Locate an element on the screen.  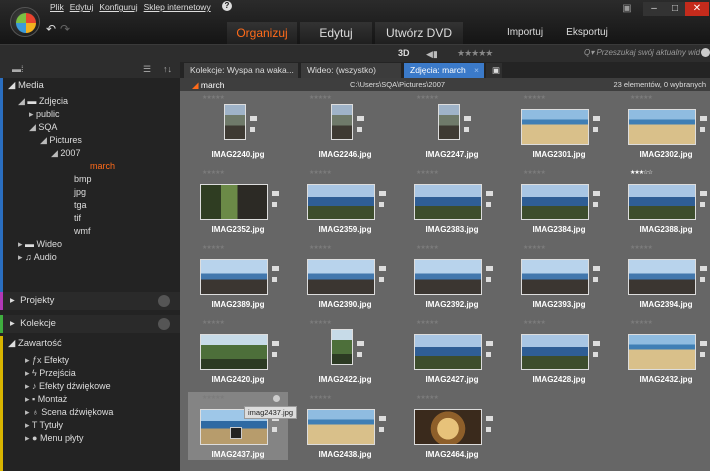
content-item: ▸ T Tytuły is located at coordinates (90, 425).